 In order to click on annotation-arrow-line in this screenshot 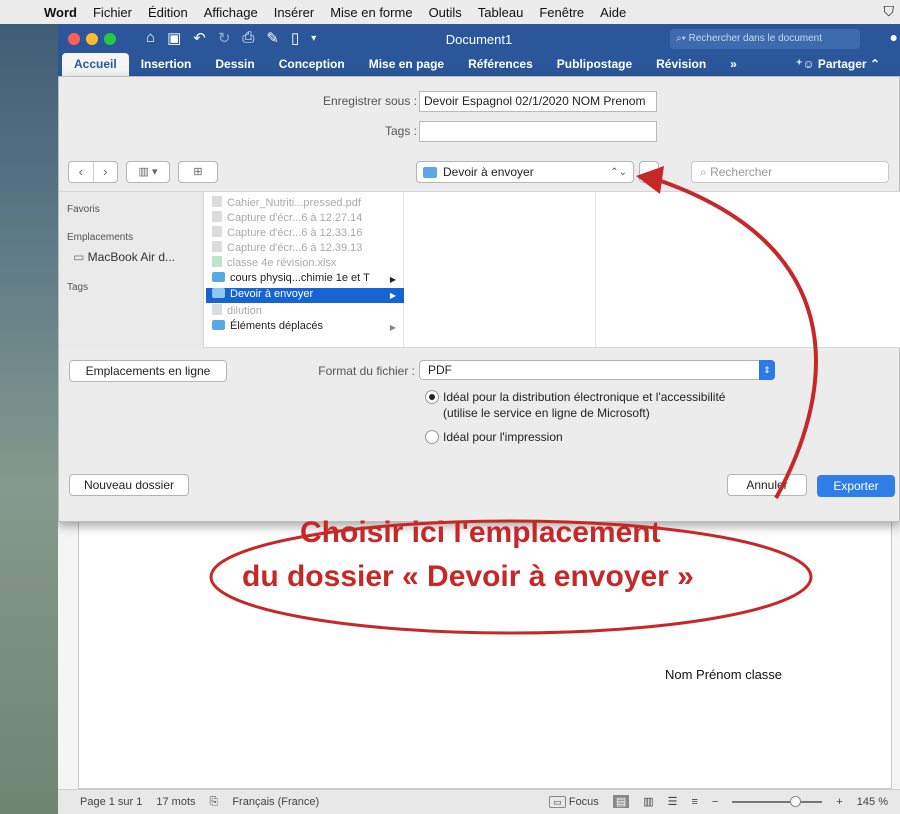, I will do `click(737, 338)`.